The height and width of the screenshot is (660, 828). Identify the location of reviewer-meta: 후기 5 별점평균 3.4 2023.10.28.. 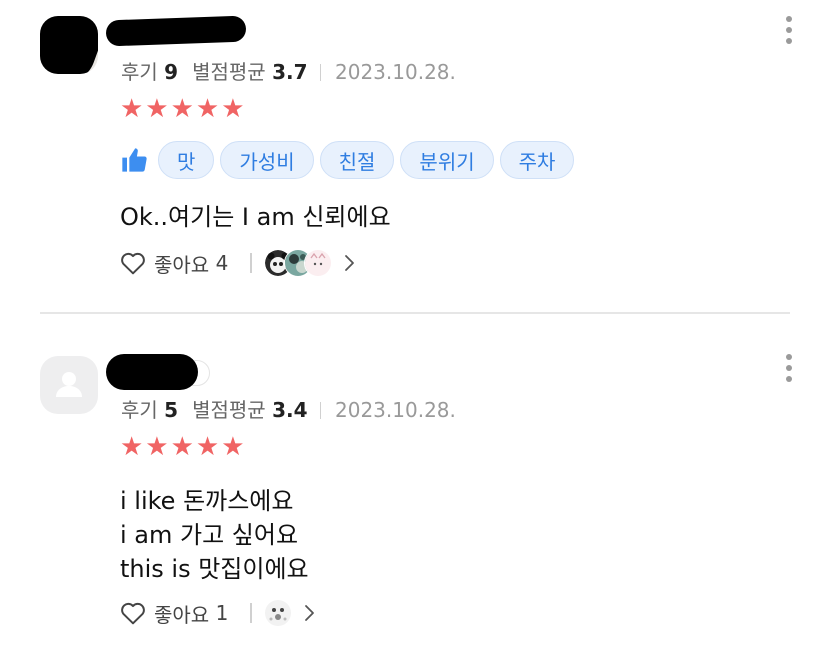
(288, 408).